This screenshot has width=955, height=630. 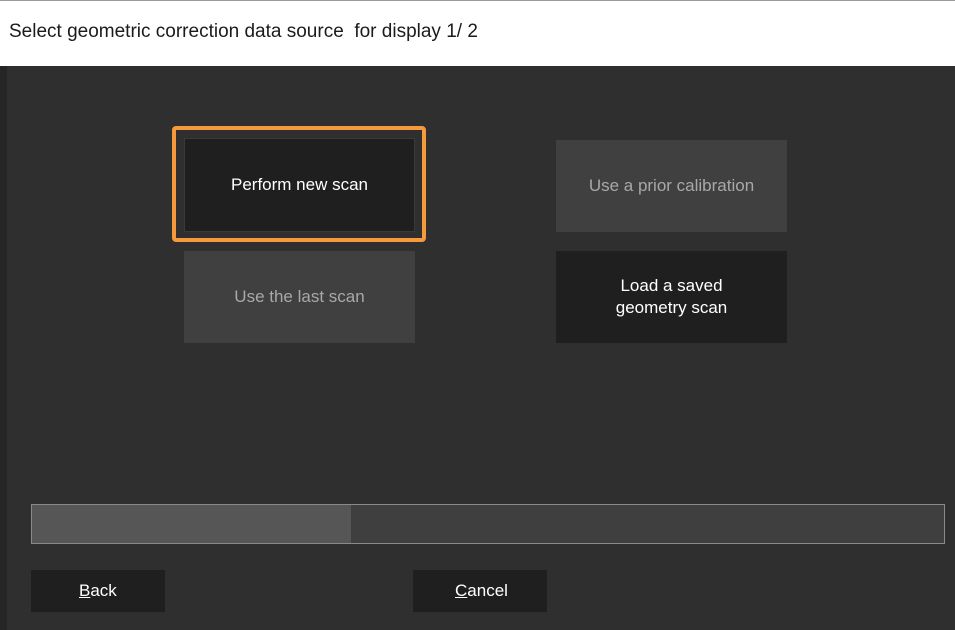 I want to click on use-prior-calibration-label: Use a prior calibration, so click(x=671, y=185).